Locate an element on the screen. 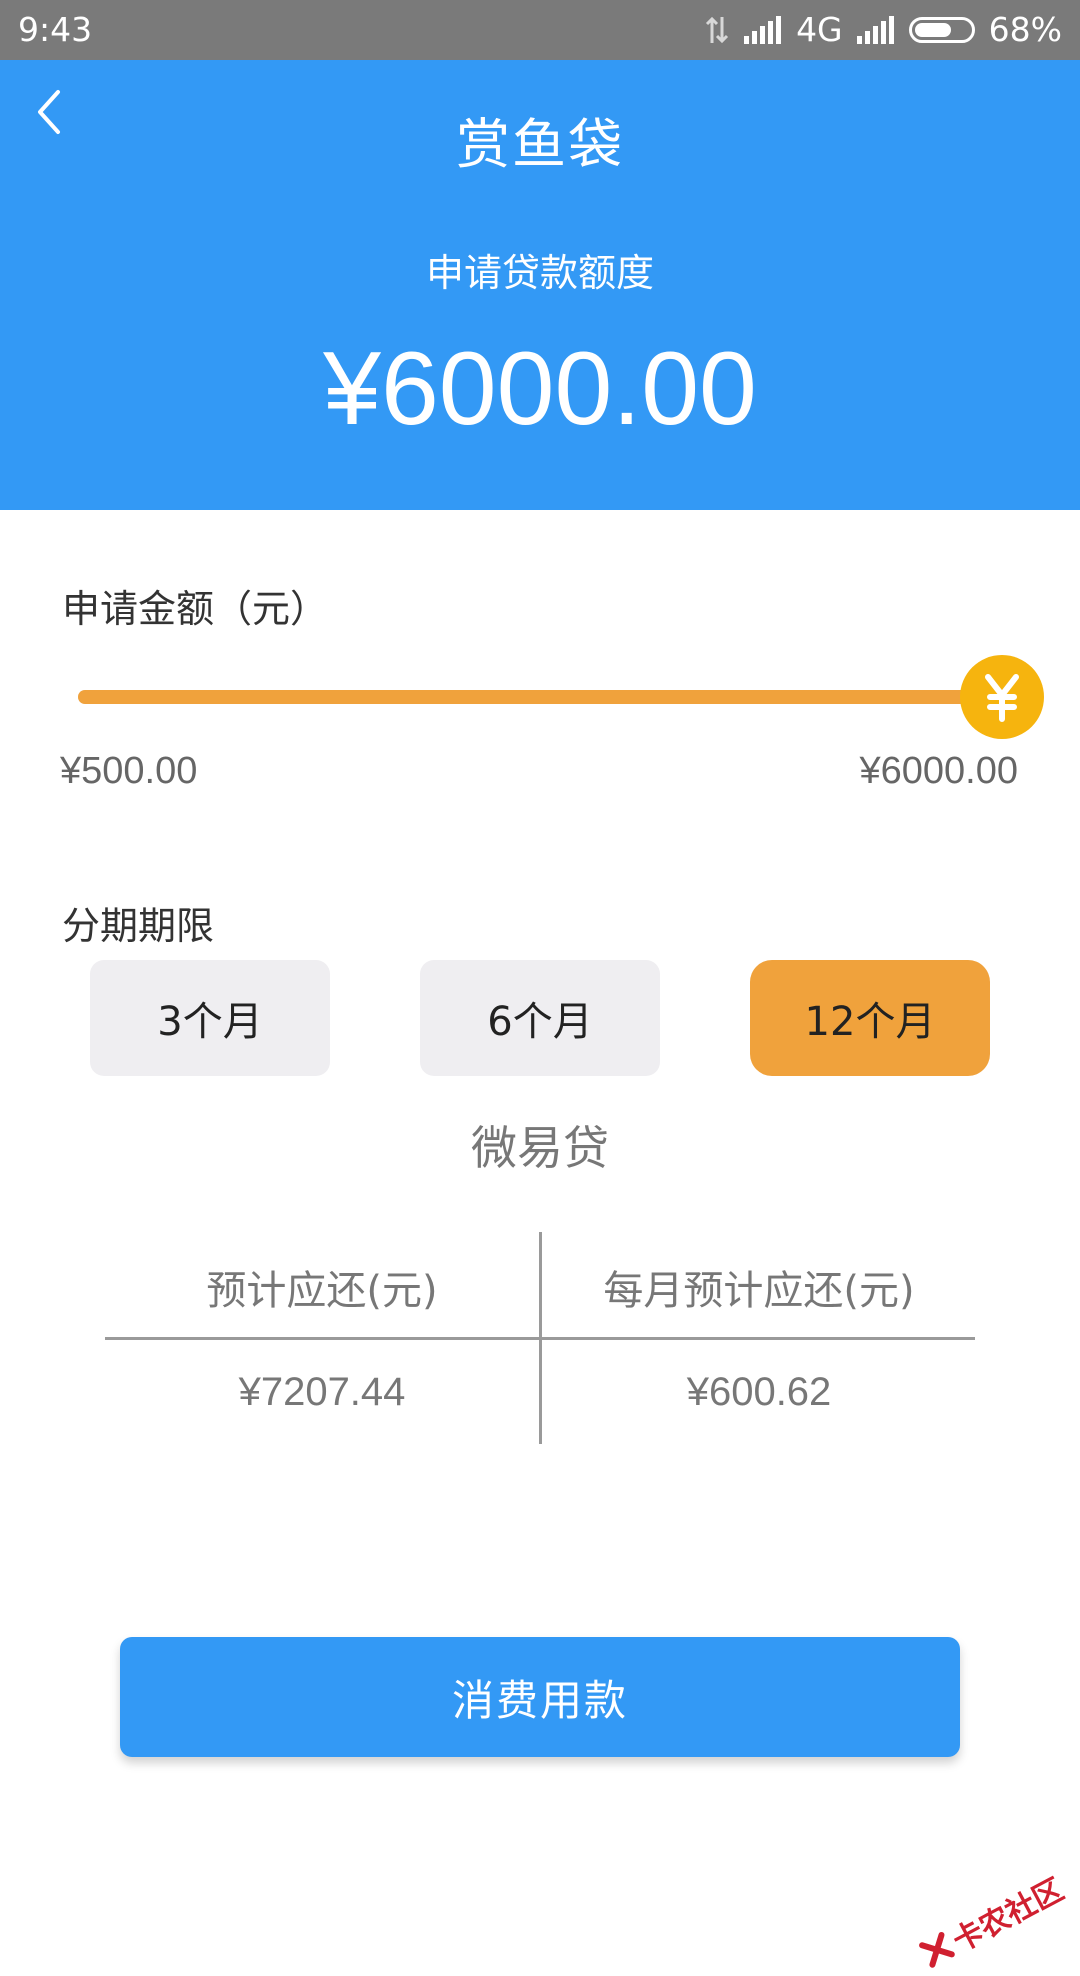 This screenshot has height=1976, width=1080. yuan-icon is located at coordinates (1002, 698).